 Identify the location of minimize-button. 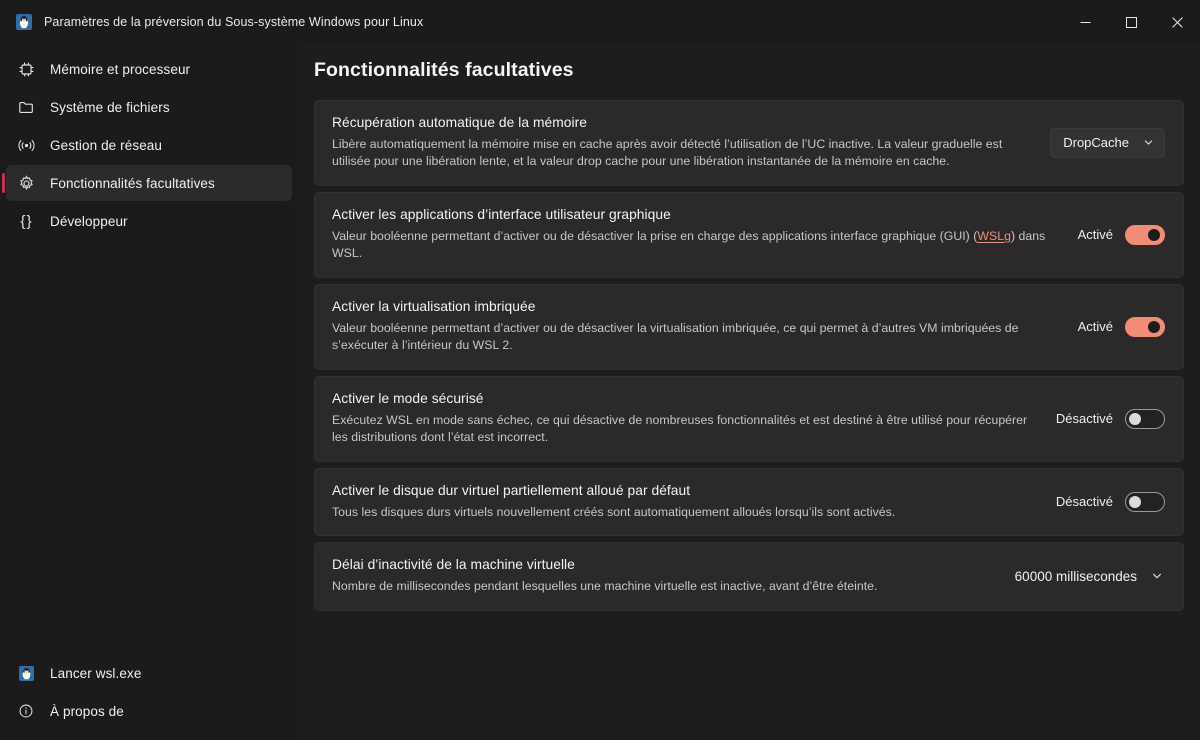
(1085, 22).